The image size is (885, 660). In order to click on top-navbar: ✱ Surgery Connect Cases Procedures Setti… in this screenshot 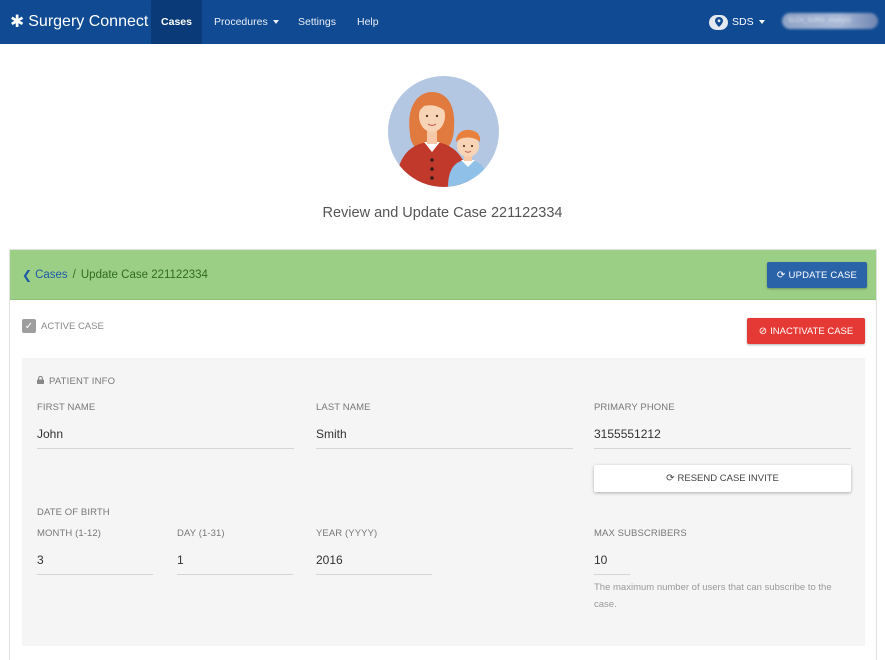, I will do `click(442, 22)`.